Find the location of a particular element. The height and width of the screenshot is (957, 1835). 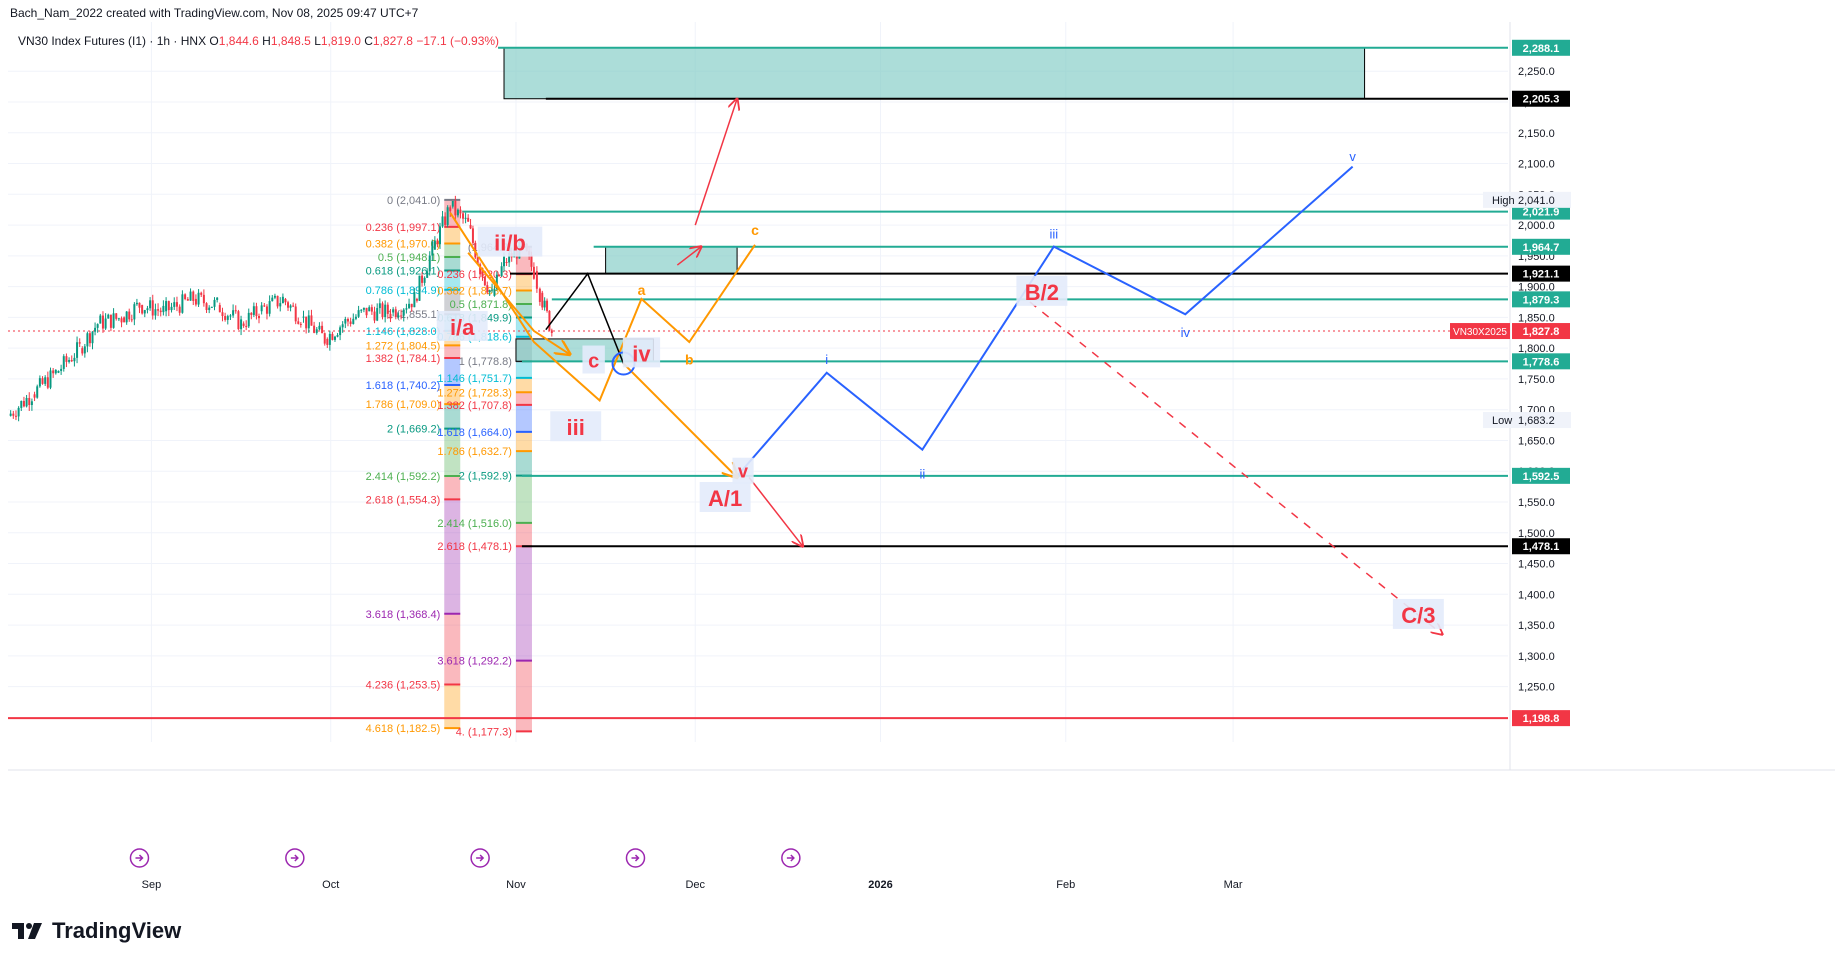

y-tick-label: 1,300.0 is located at coordinates (1536, 657).